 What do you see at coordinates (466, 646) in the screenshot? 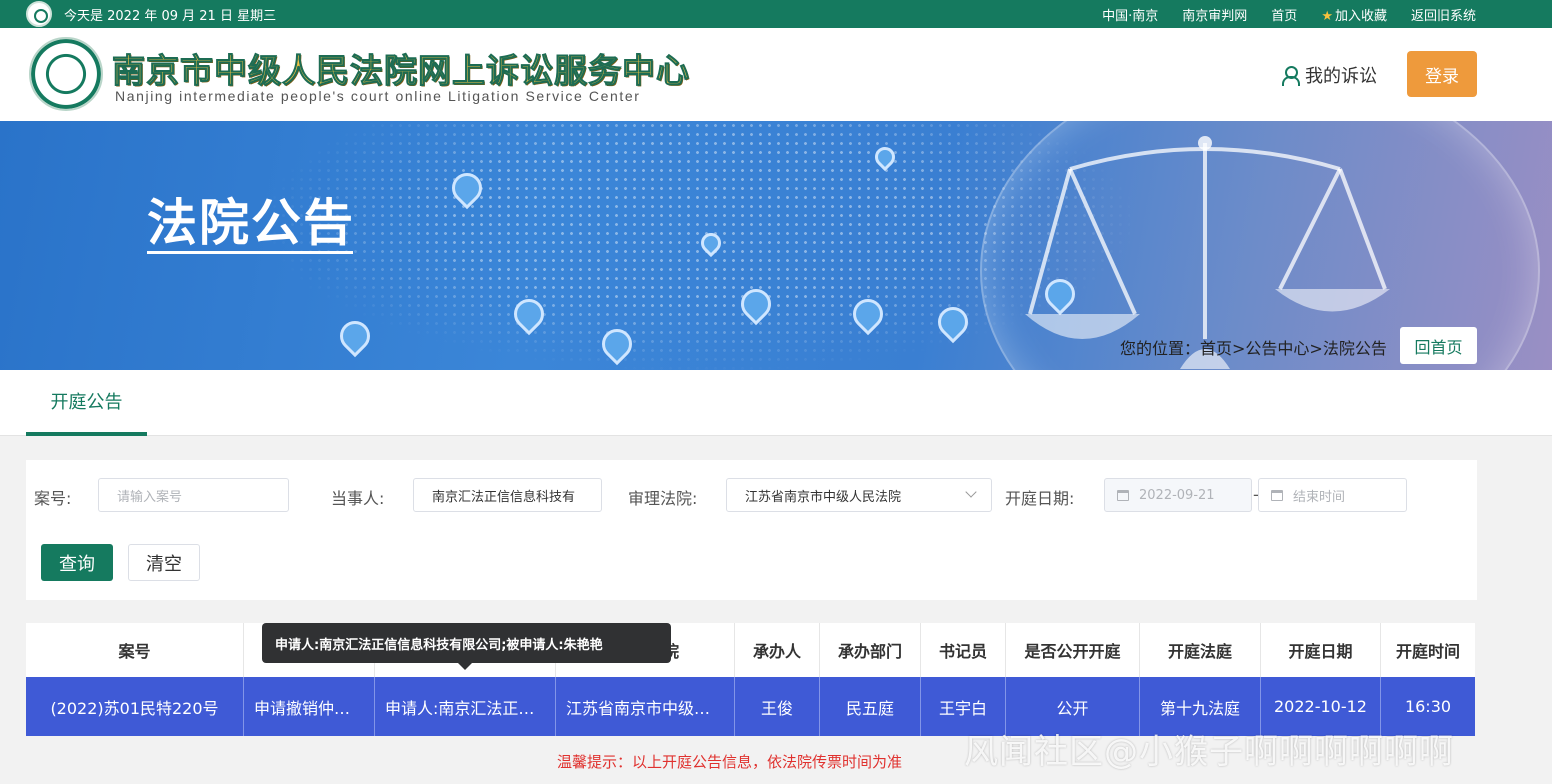
I see `parties-tooltip: 申请人:南京汇法正信信息科技有限公司;被申请人:朱艳艳` at bounding box center [466, 646].